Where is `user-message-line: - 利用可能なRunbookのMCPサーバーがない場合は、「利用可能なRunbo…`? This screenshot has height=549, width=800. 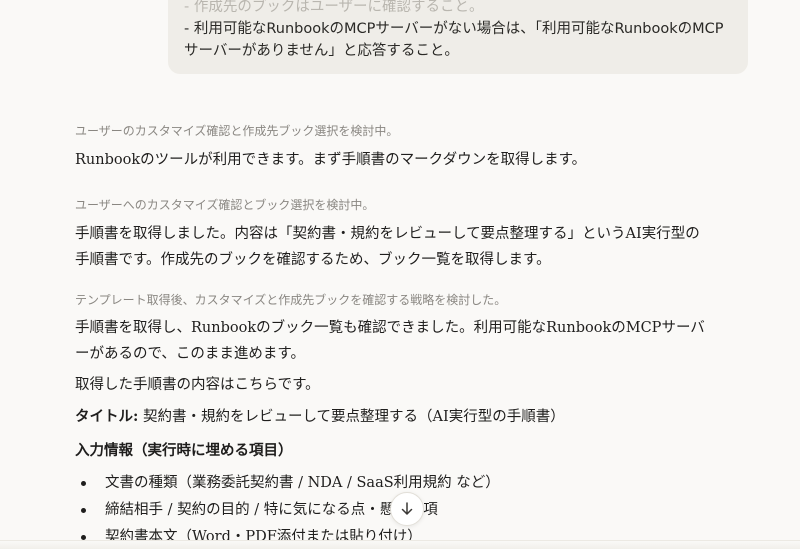 user-message-line: - 利用可能なRunbookのMCPサーバーがない場合は、「利用可能なRunbo… is located at coordinates (454, 29).